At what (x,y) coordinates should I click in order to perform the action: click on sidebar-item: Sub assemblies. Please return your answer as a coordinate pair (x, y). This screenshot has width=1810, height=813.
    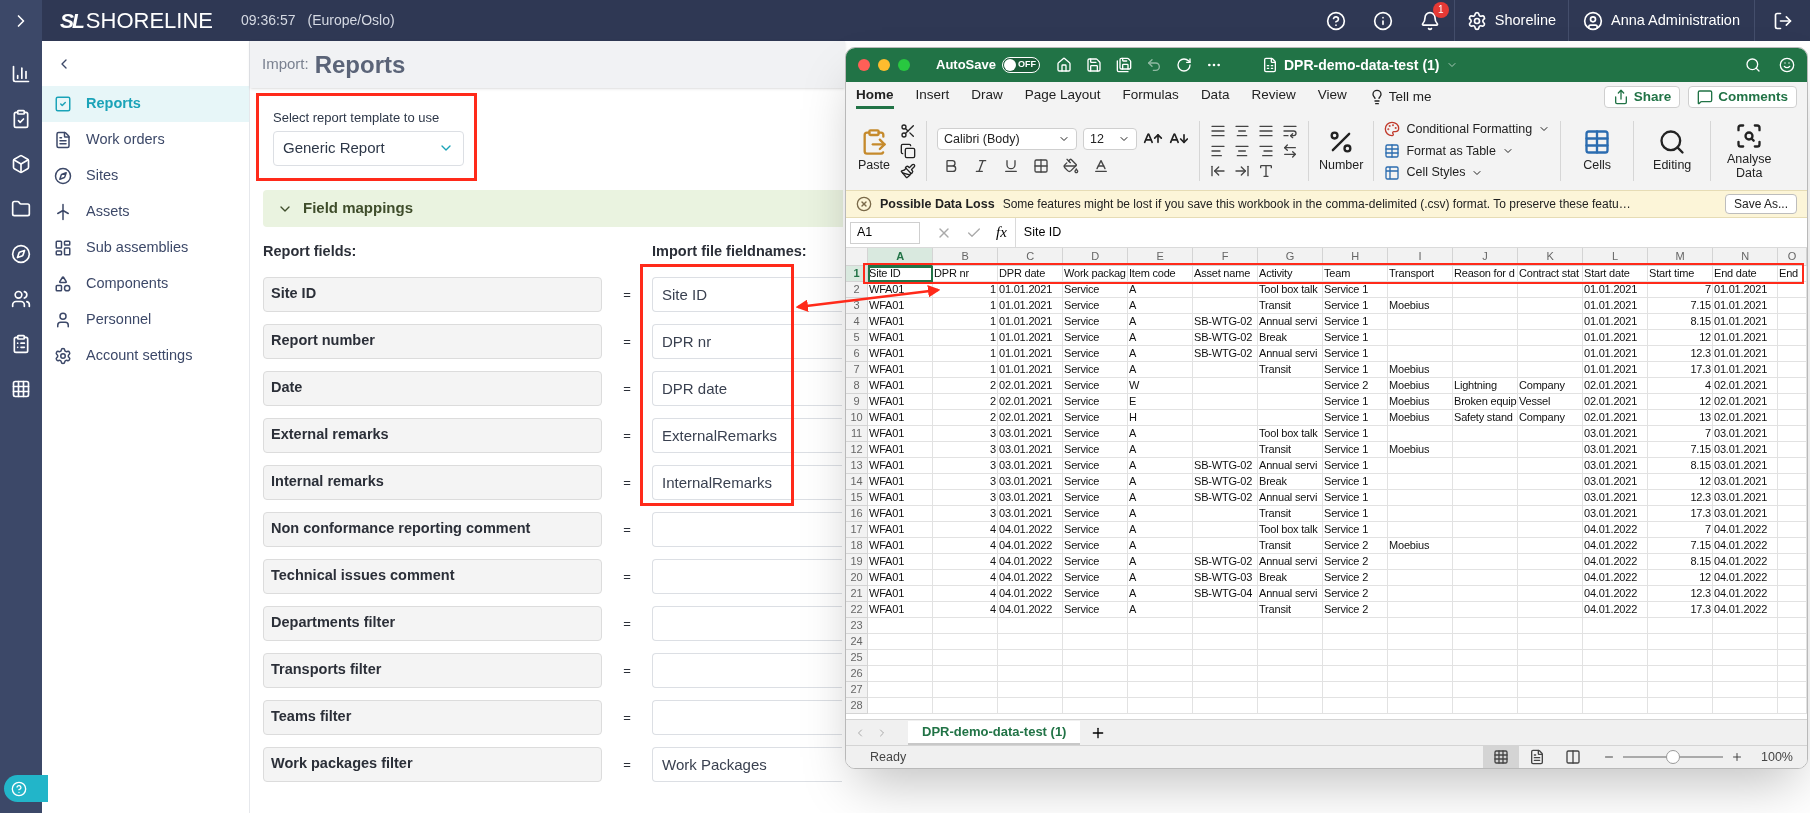
    Looking at the image, I should click on (145, 248).